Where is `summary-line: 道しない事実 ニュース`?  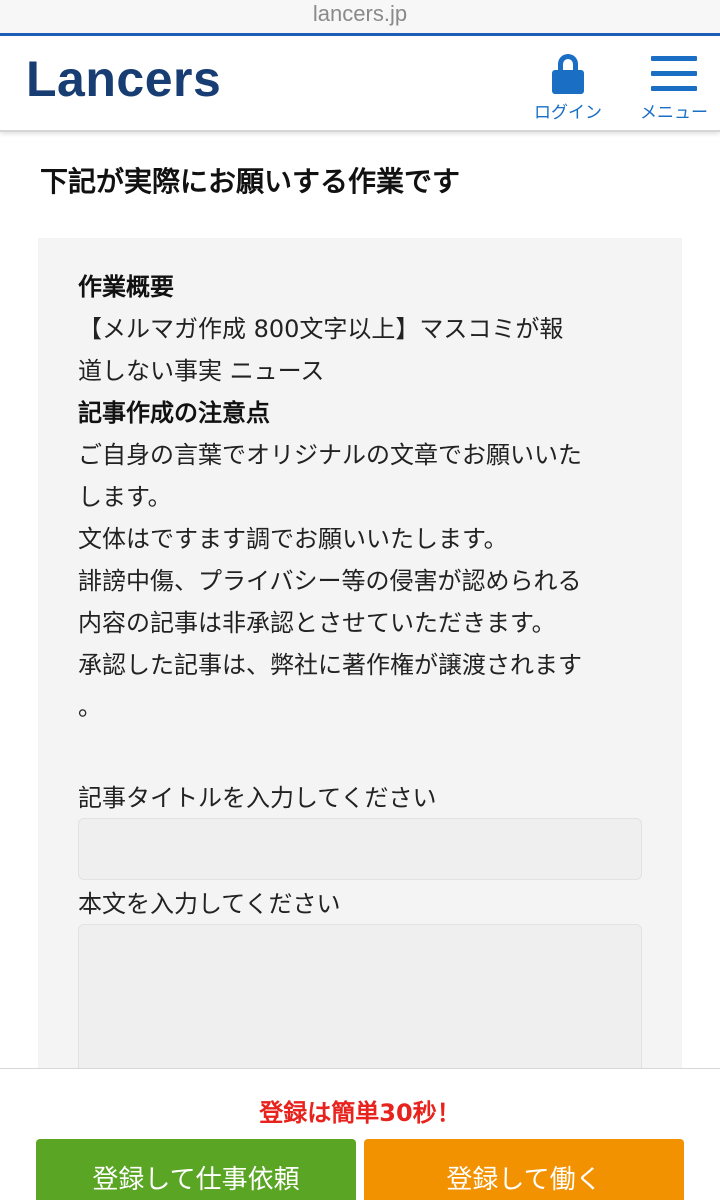
summary-line: 道しない事実 ニュース is located at coordinates (201, 371).